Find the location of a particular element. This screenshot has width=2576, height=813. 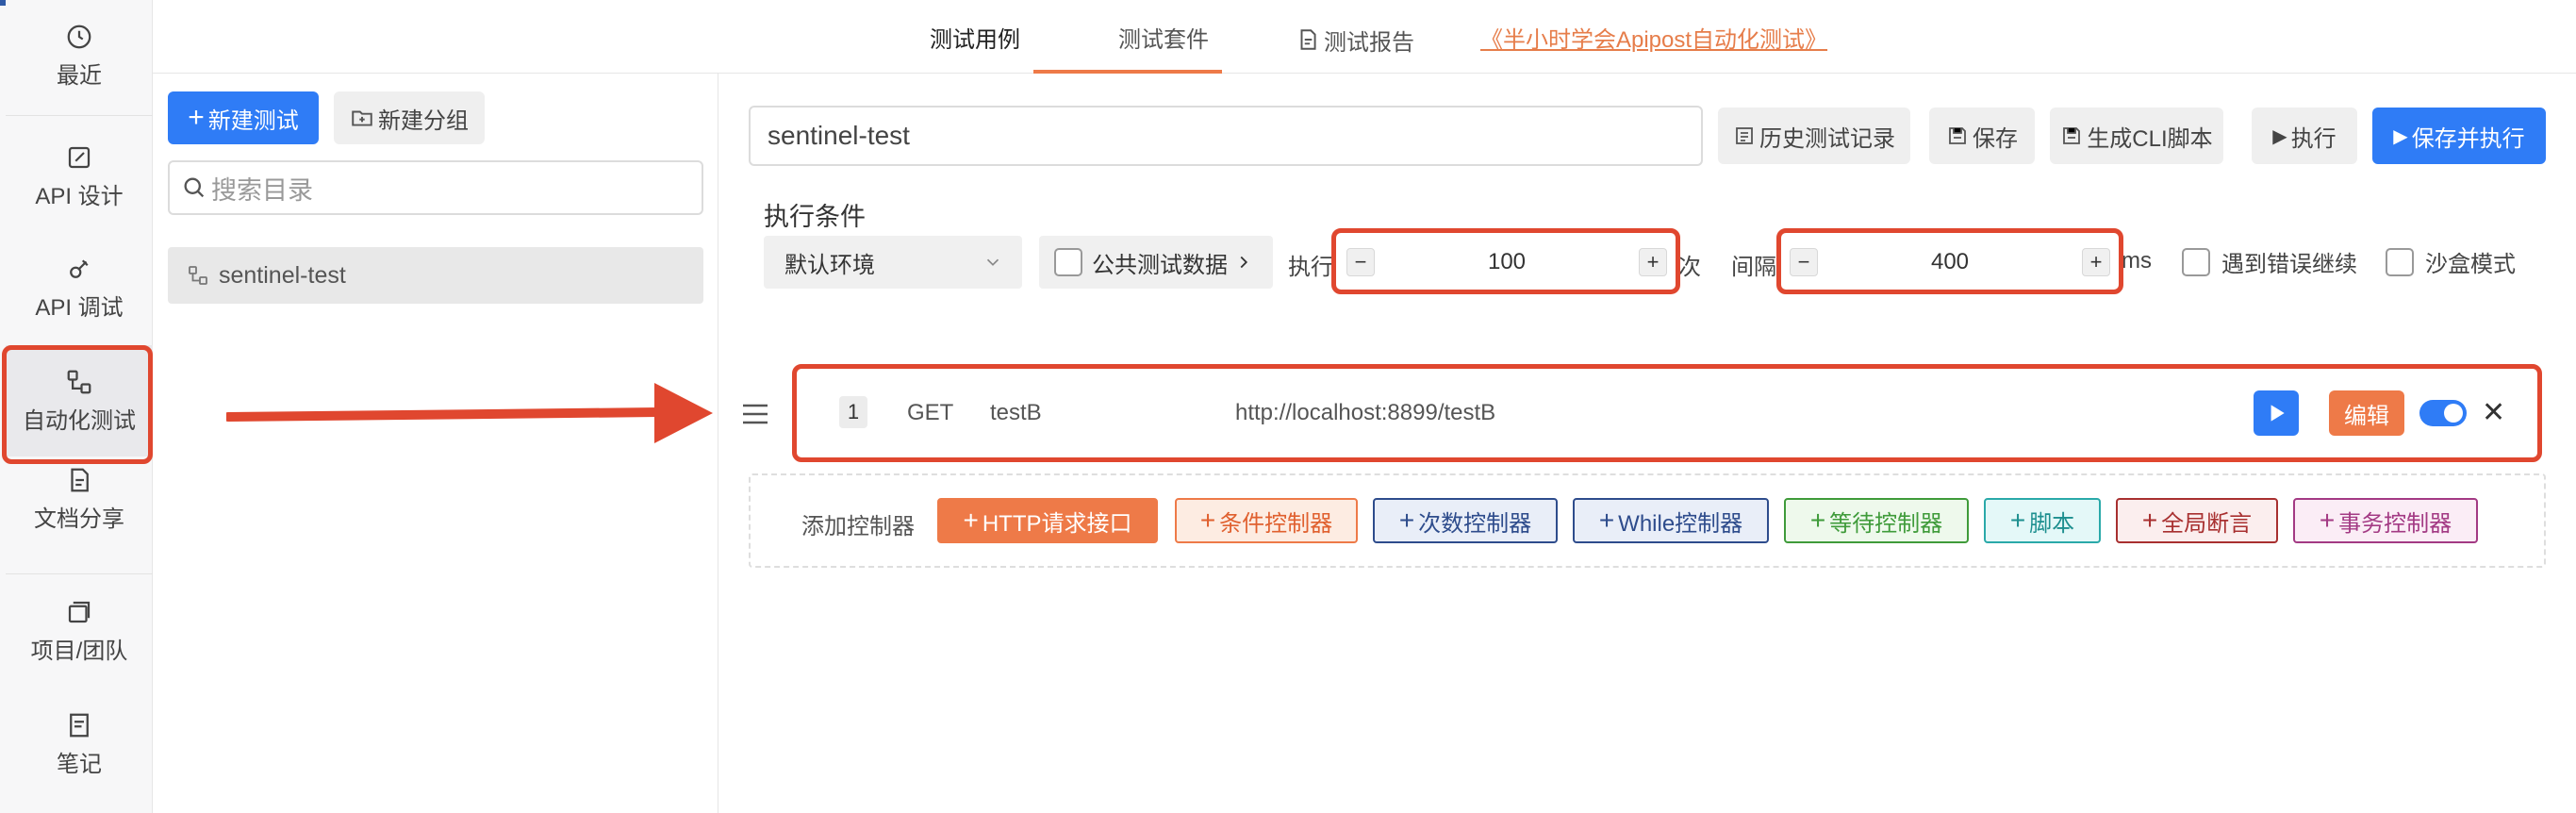

controller-label: 全局断言 is located at coordinates (2207, 524).